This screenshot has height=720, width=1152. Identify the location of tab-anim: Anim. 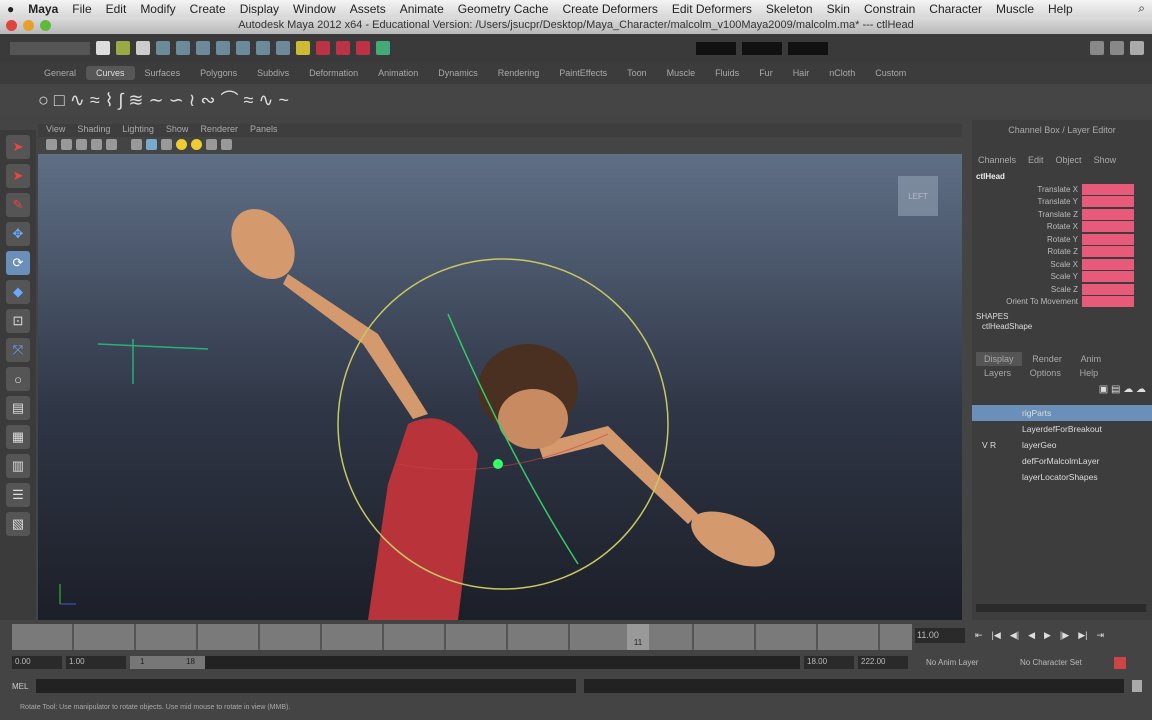
(1091, 359).